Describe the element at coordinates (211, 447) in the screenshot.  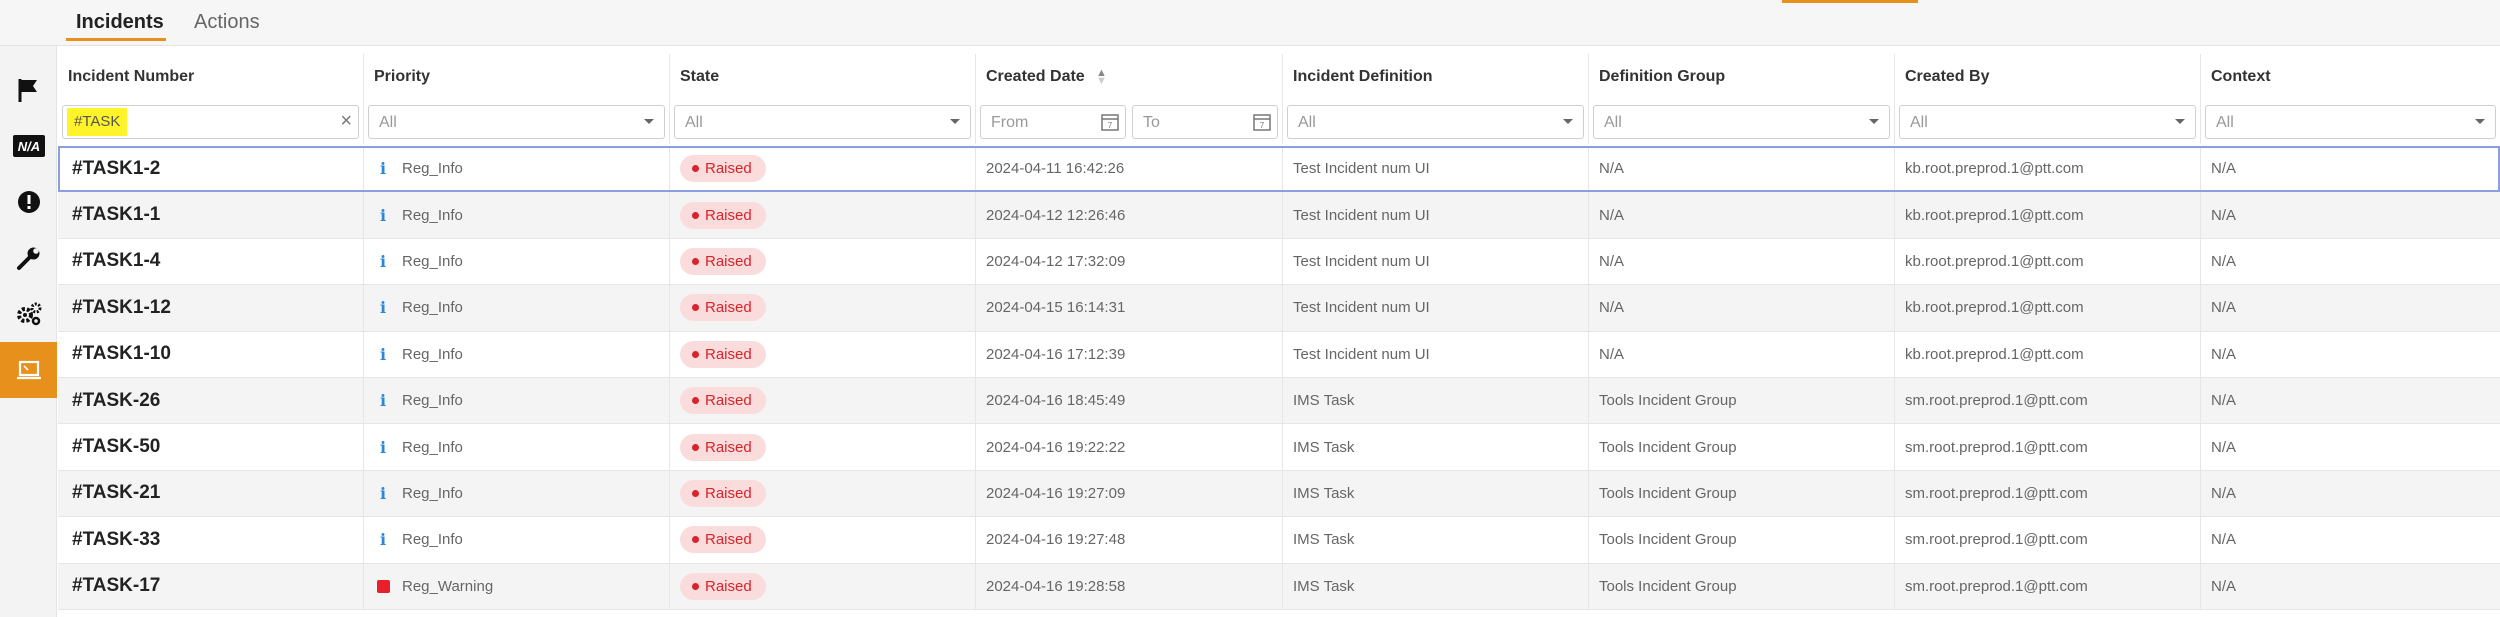
I see `incident-number-cell: #TASK-50` at that location.